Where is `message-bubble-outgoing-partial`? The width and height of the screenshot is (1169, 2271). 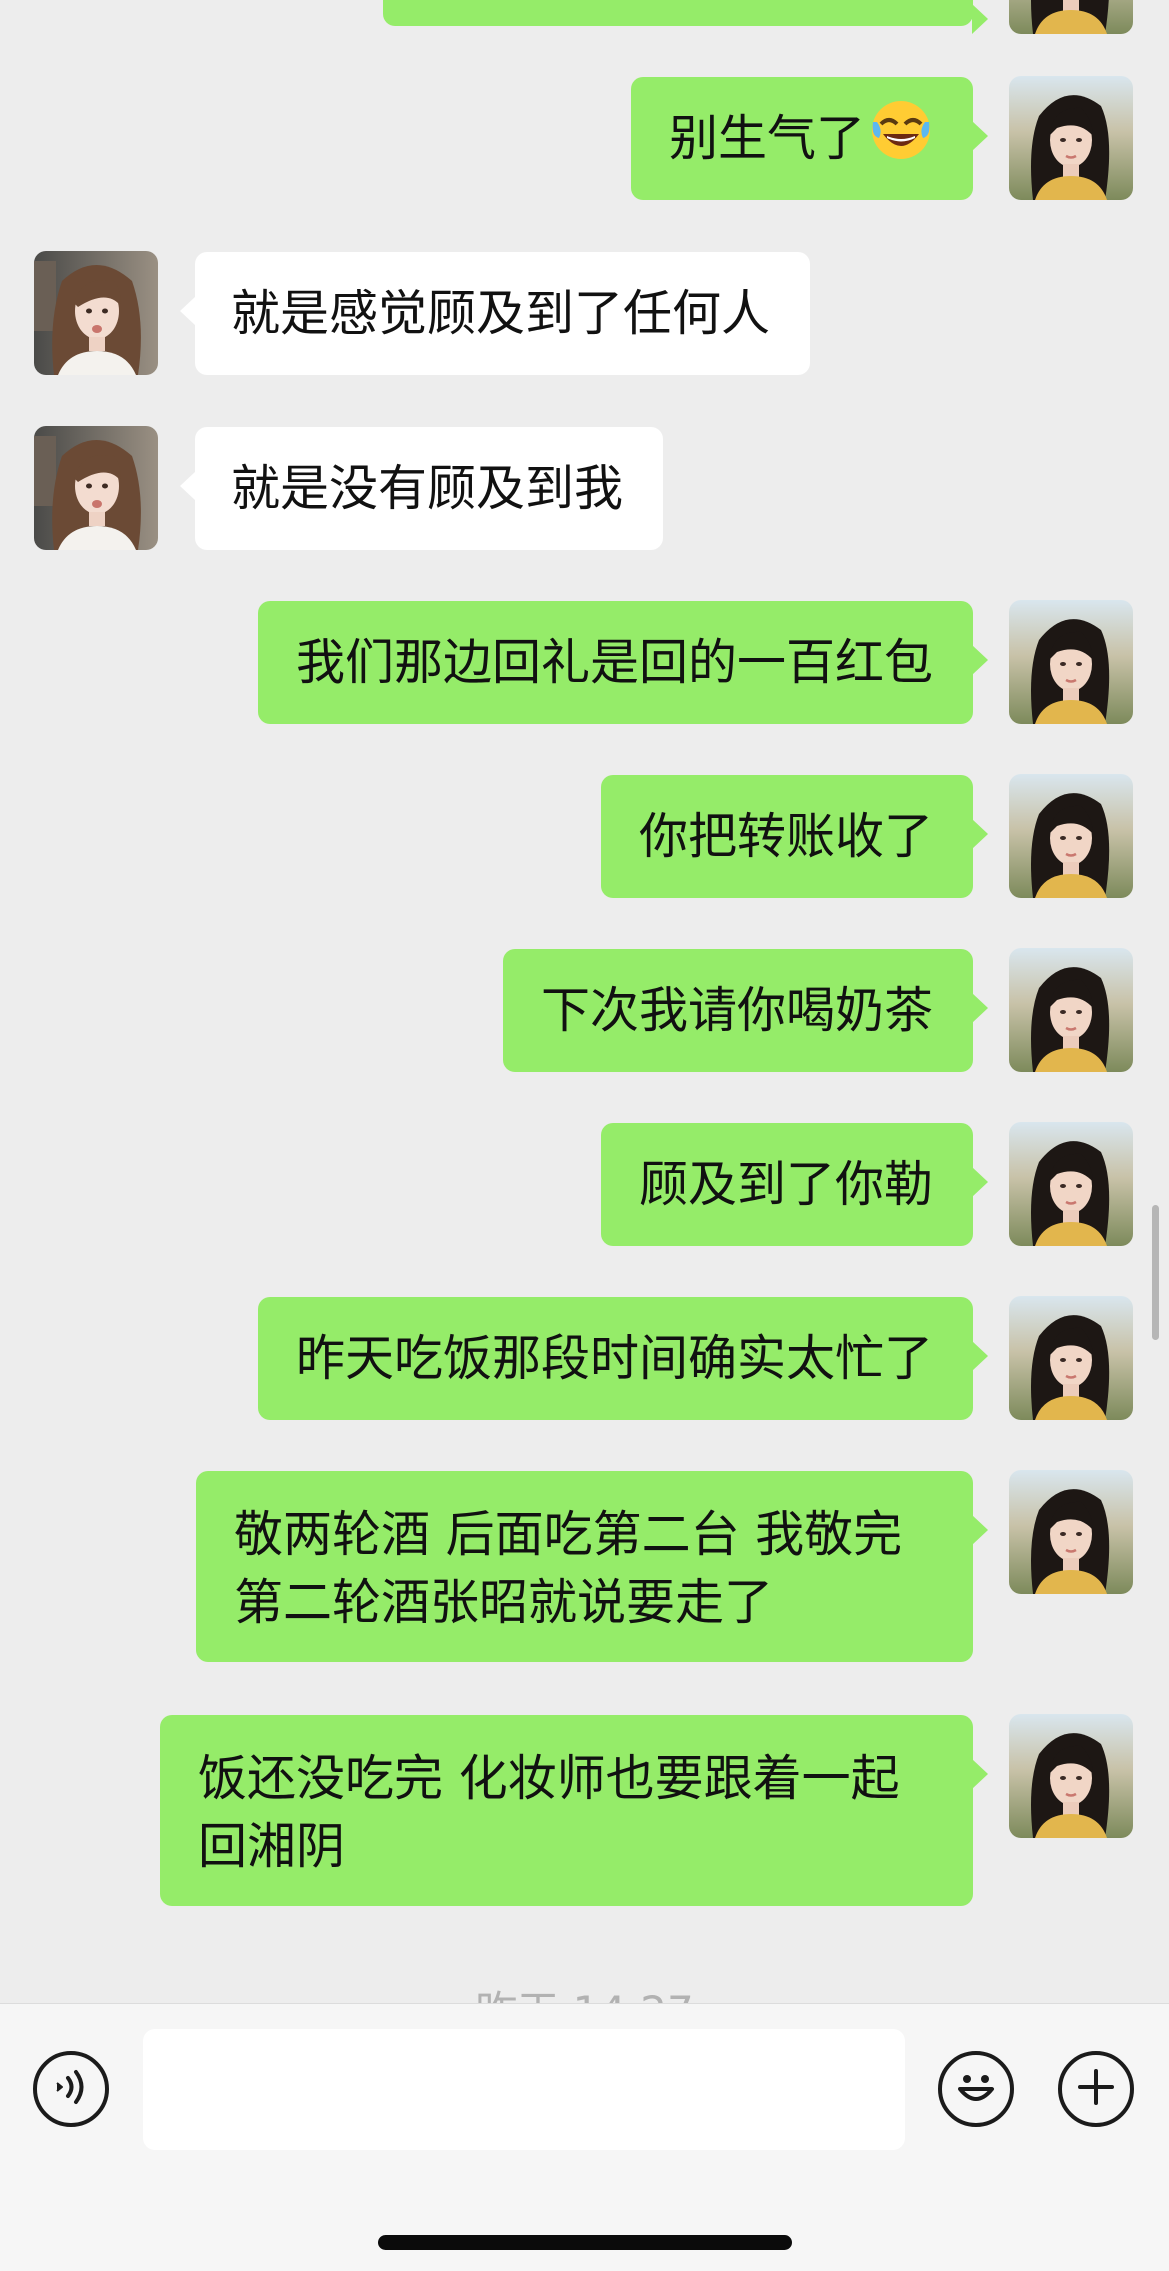
message-bubble-outgoing-partial is located at coordinates (685, 17).